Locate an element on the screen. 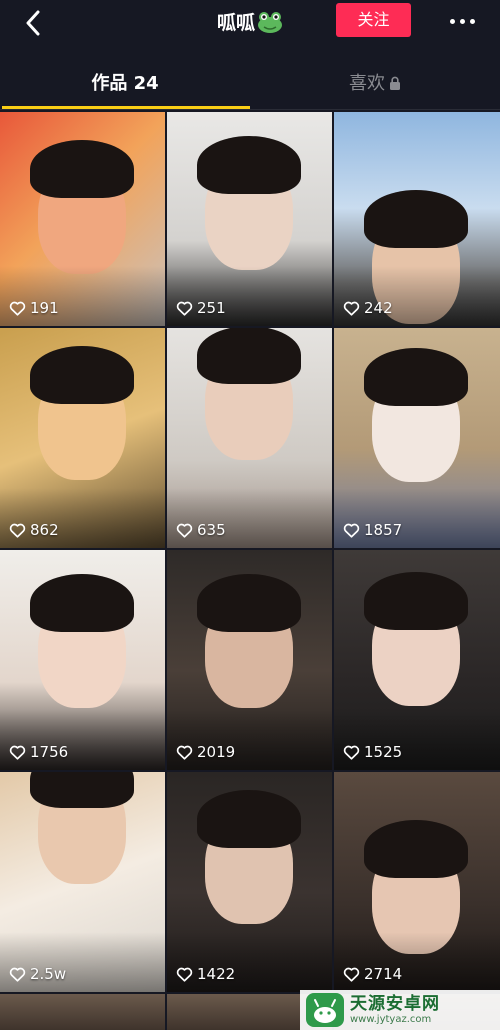 The width and height of the screenshot is (500, 1030). profile-header: 呱呱 关注 is located at coordinates (250, 24).